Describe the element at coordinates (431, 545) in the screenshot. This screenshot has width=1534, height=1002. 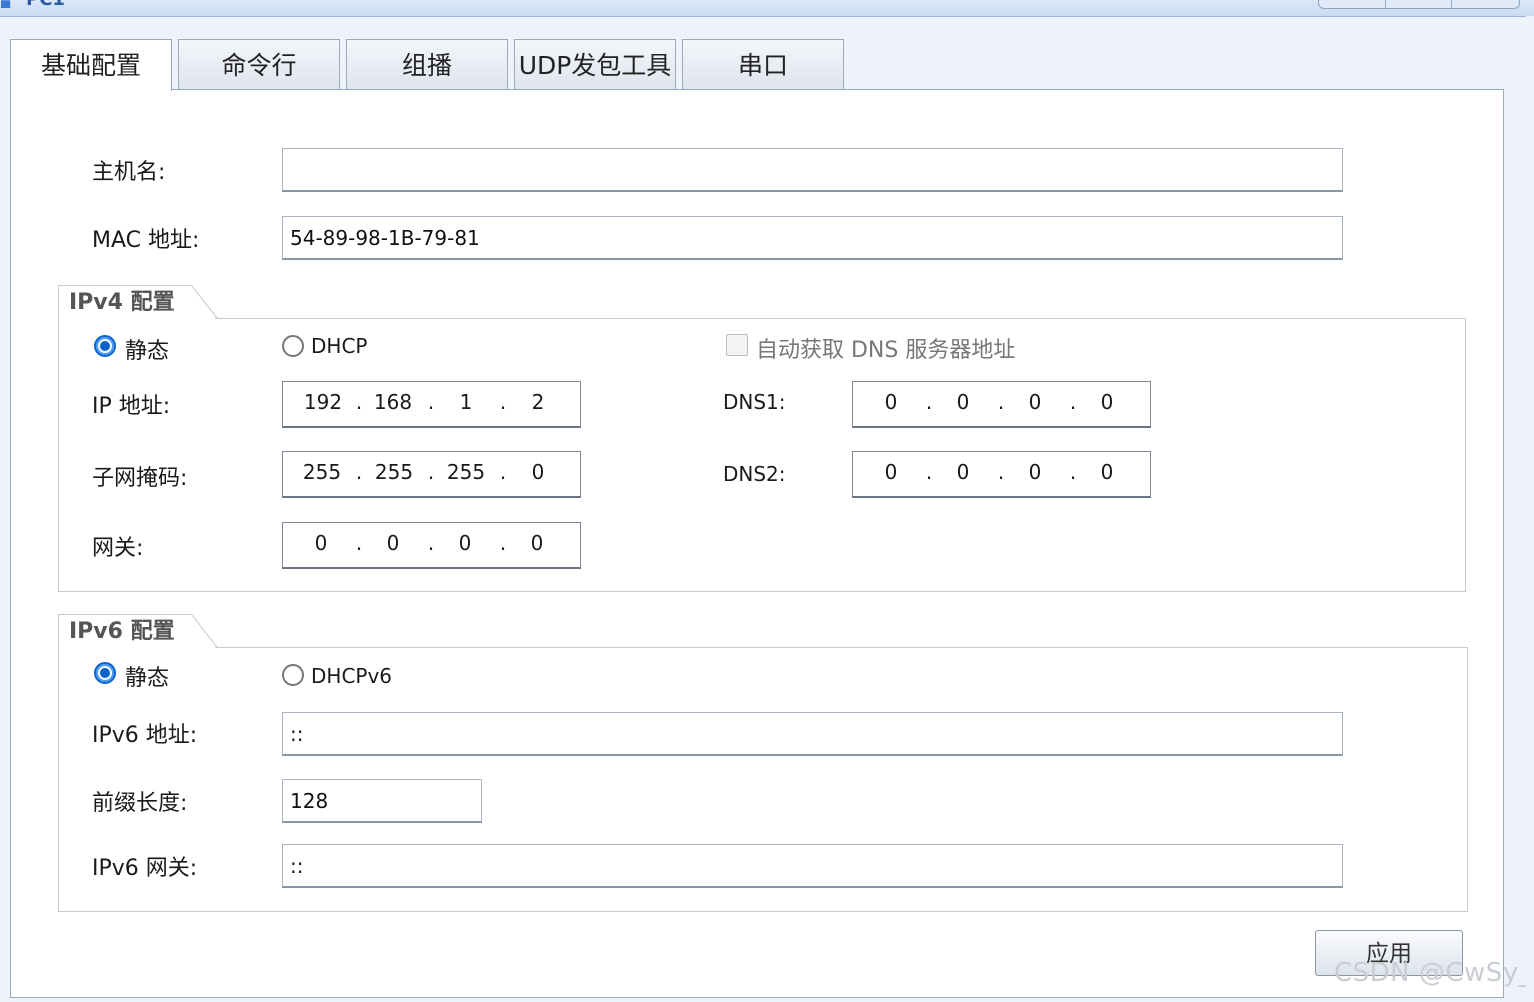
I see `gateway-field: 0. 0. 0. 0` at that location.